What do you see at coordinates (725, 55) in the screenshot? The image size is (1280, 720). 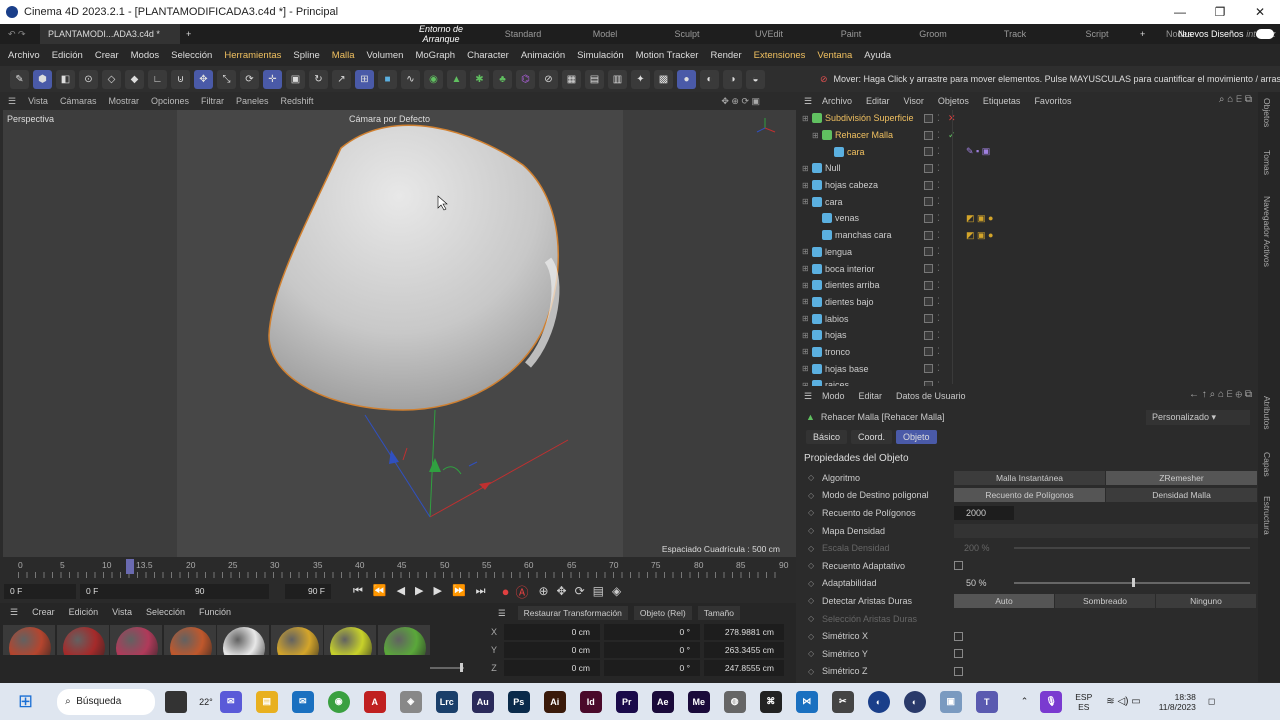 I see `menu-render: Render` at bounding box center [725, 55].